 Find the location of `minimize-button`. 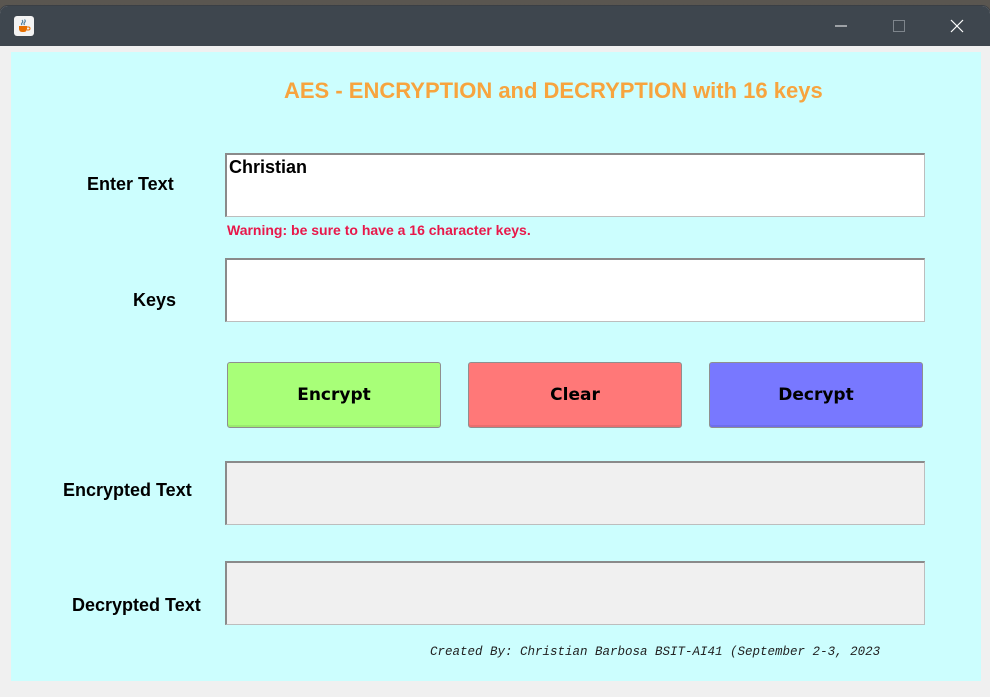

minimize-button is located at coordinates (841, 26).